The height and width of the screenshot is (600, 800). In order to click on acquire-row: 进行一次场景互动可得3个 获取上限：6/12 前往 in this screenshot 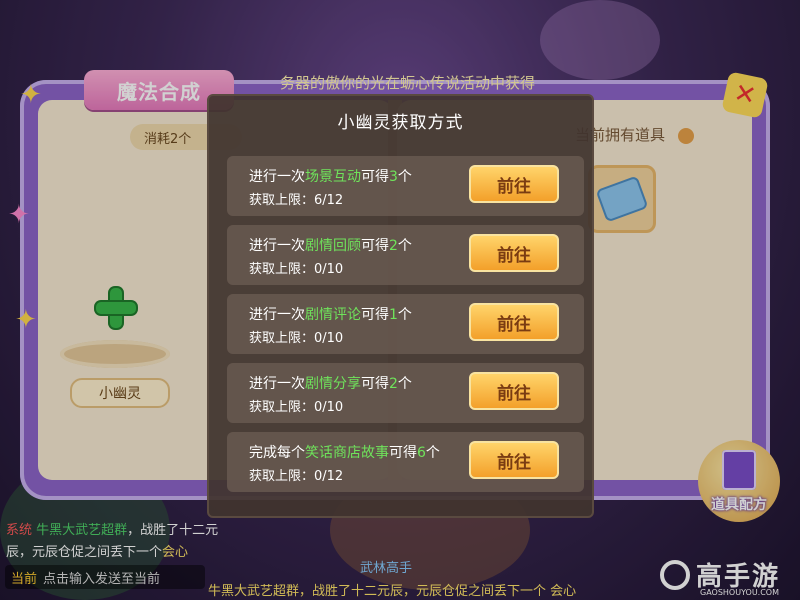, I will do `click(405, 186)`.